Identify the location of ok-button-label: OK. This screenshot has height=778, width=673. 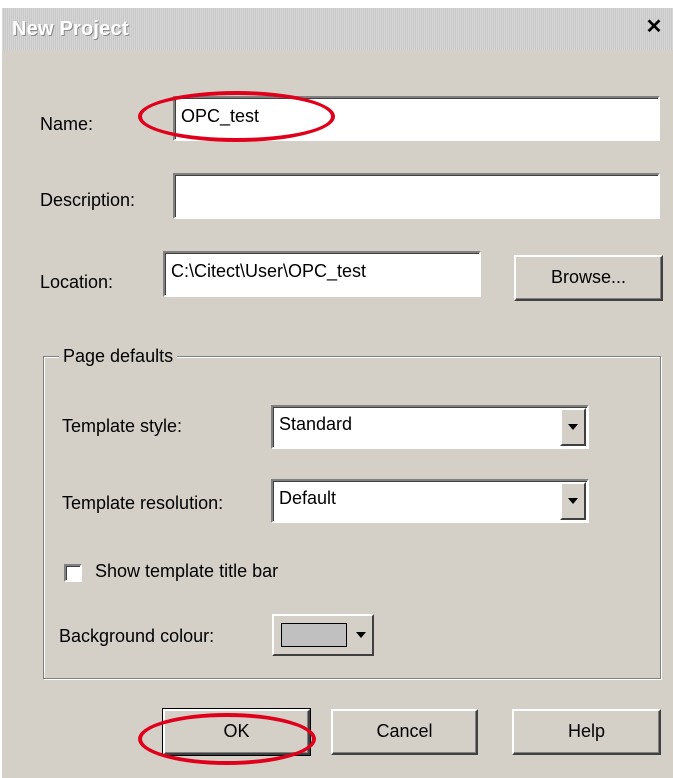
(236, 731).